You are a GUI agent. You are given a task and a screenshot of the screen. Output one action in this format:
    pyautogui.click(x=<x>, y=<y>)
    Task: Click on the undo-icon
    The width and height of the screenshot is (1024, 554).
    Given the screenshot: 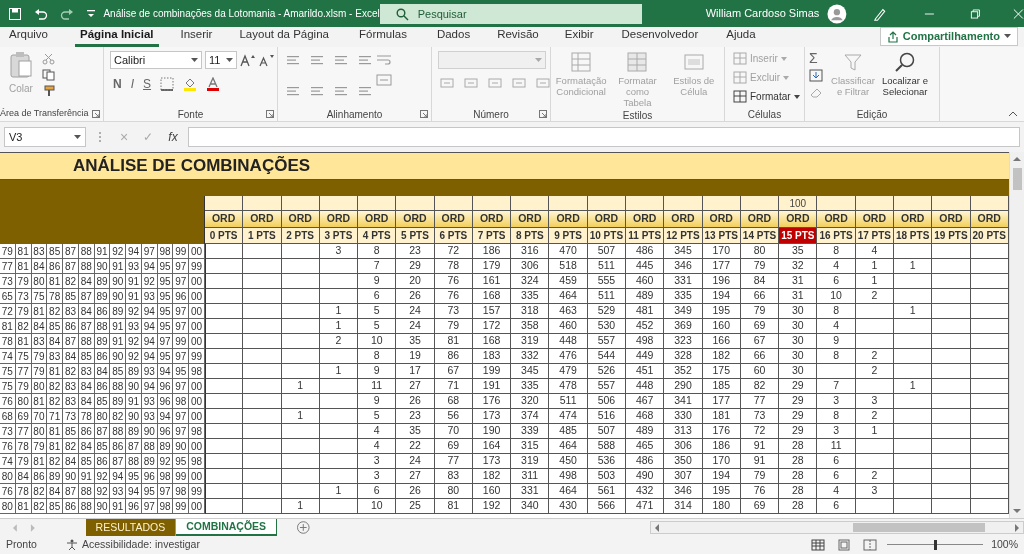 What is the action you would take?
    pyautogui.click(x=41, y=13)
    